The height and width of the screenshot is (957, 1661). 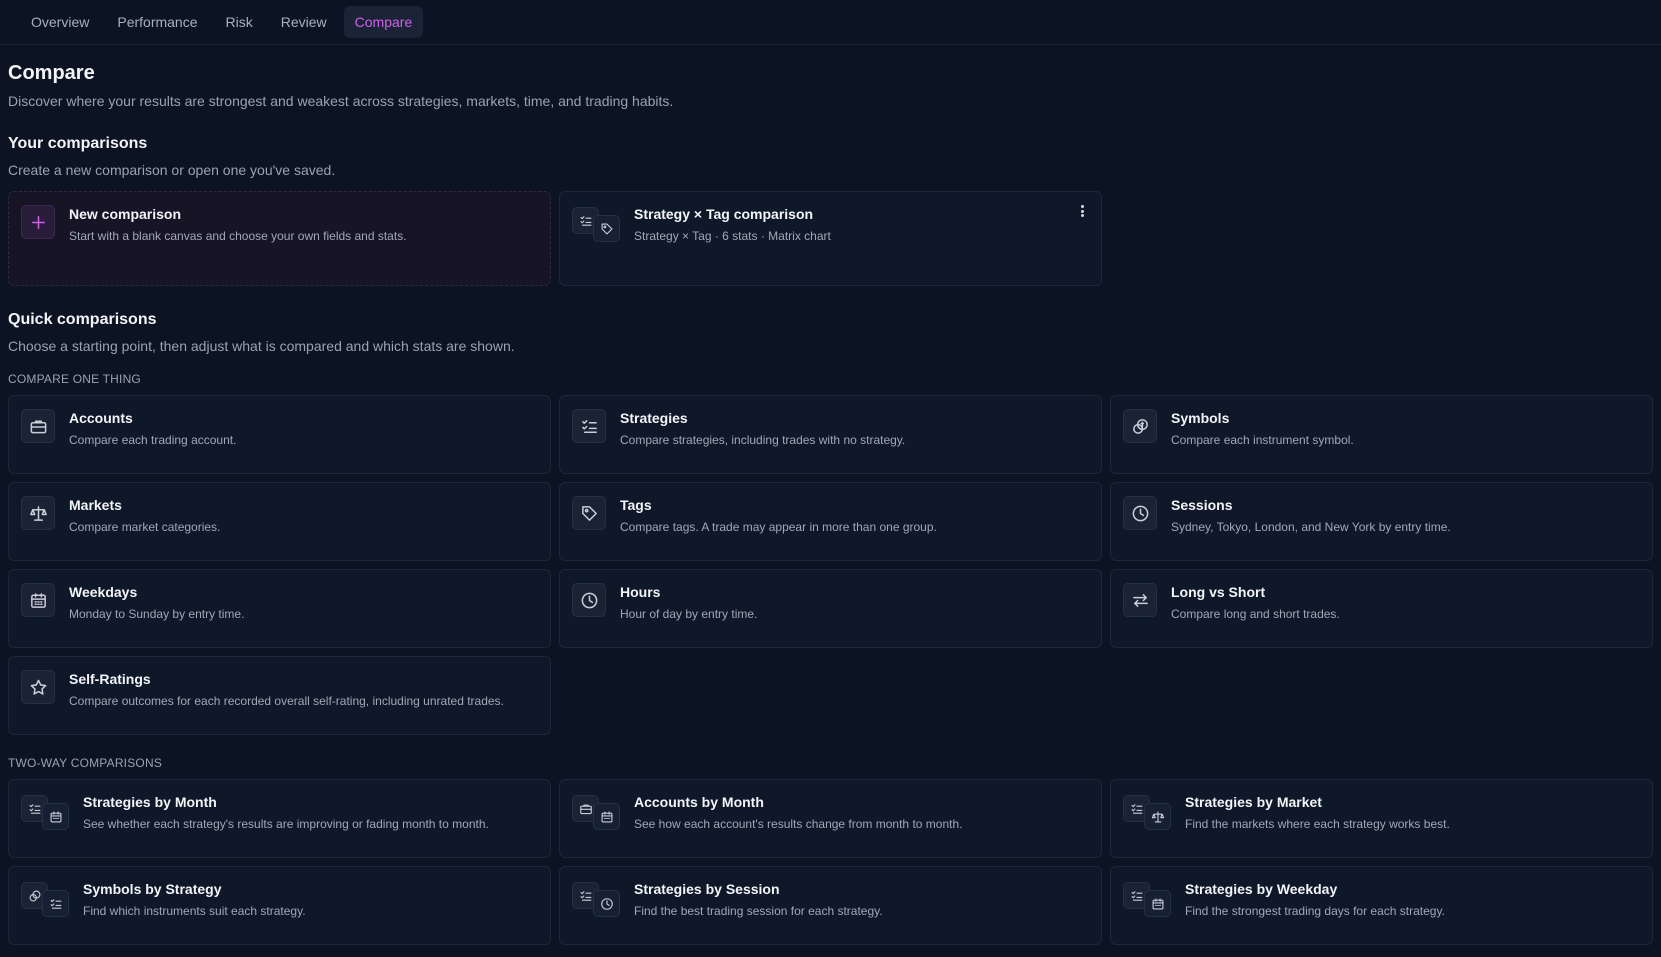 What do you see at coordinates (640, 592) in the screenshot?
I see `card-title: Hours` at bounding box center [640, 592].